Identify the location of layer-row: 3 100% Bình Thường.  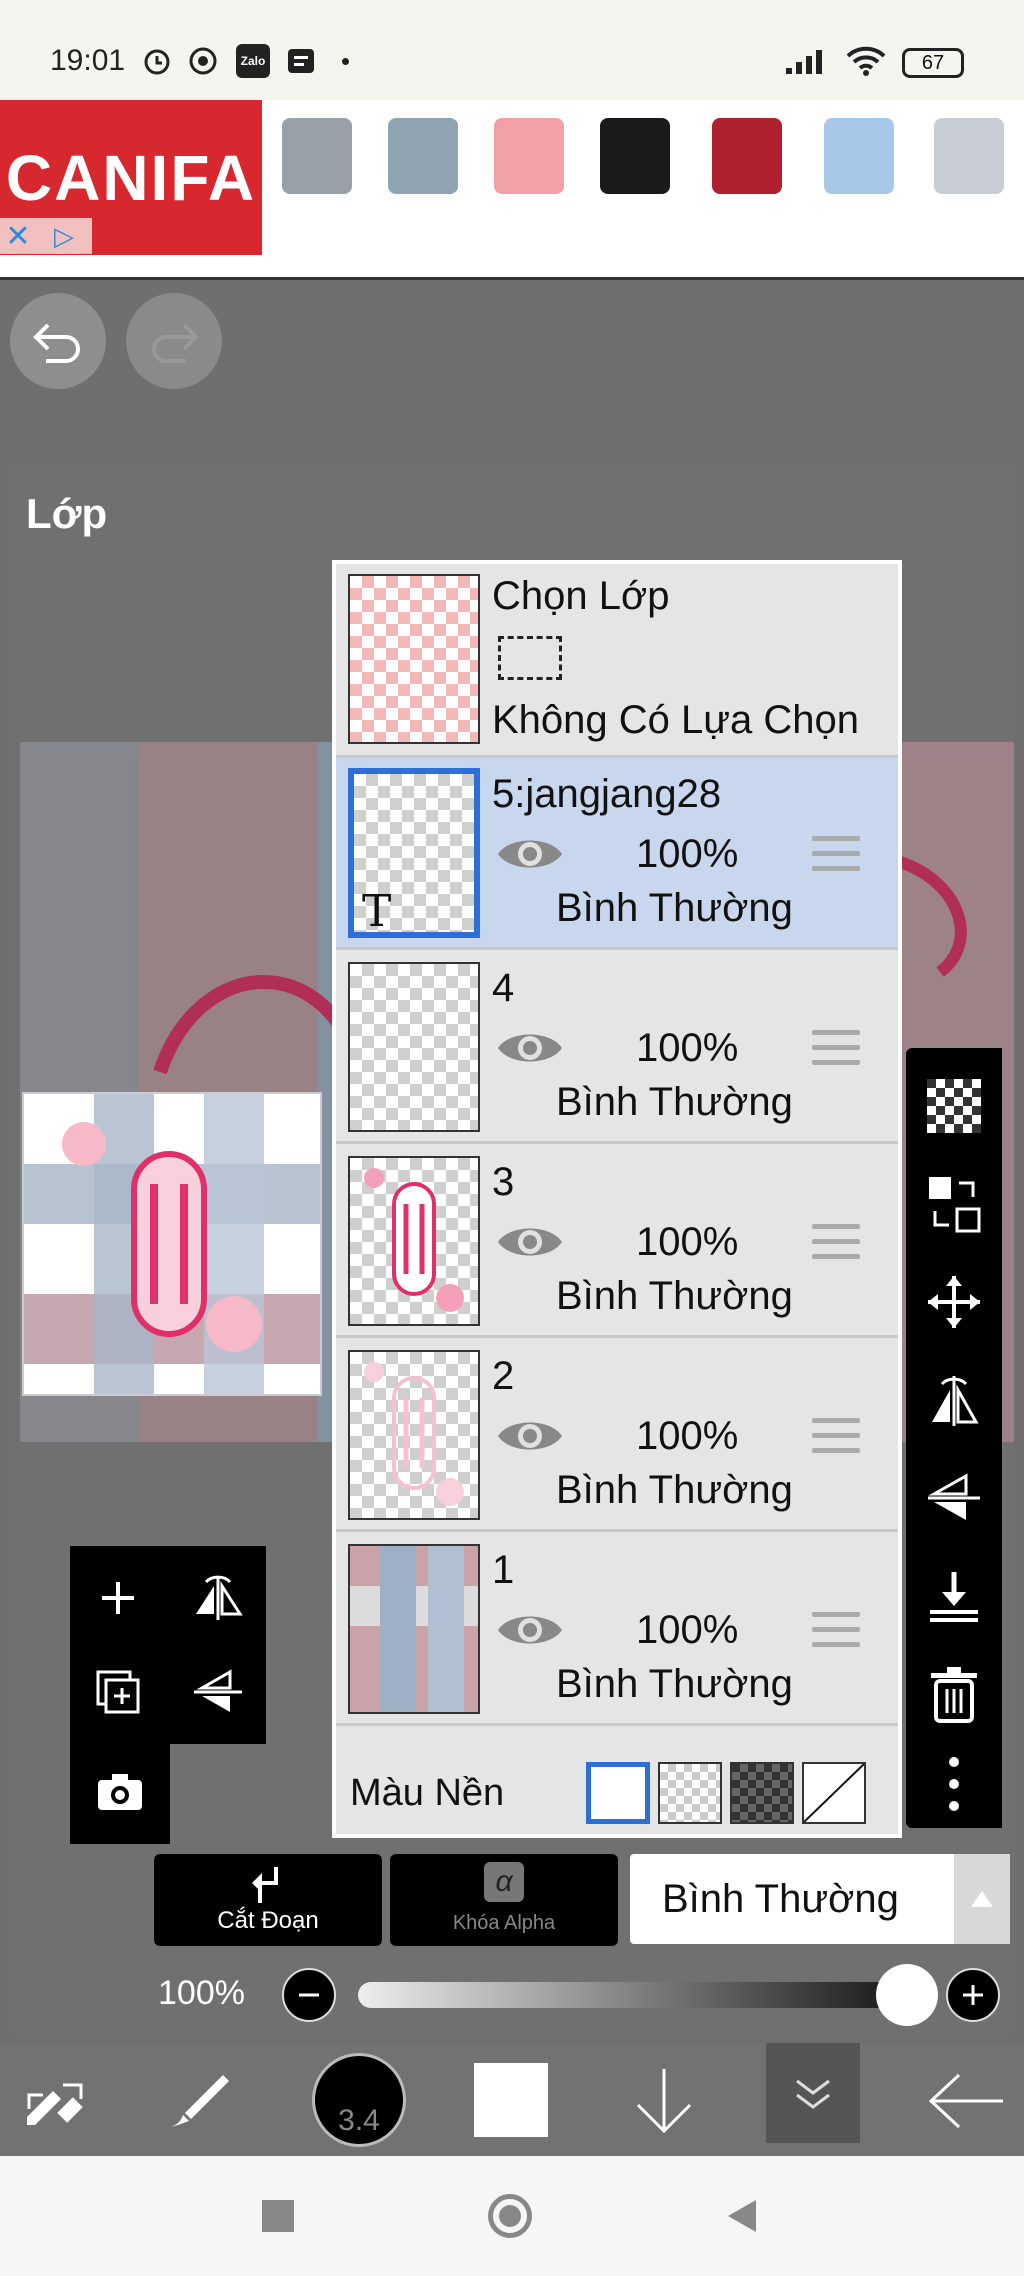
(617, 1242).